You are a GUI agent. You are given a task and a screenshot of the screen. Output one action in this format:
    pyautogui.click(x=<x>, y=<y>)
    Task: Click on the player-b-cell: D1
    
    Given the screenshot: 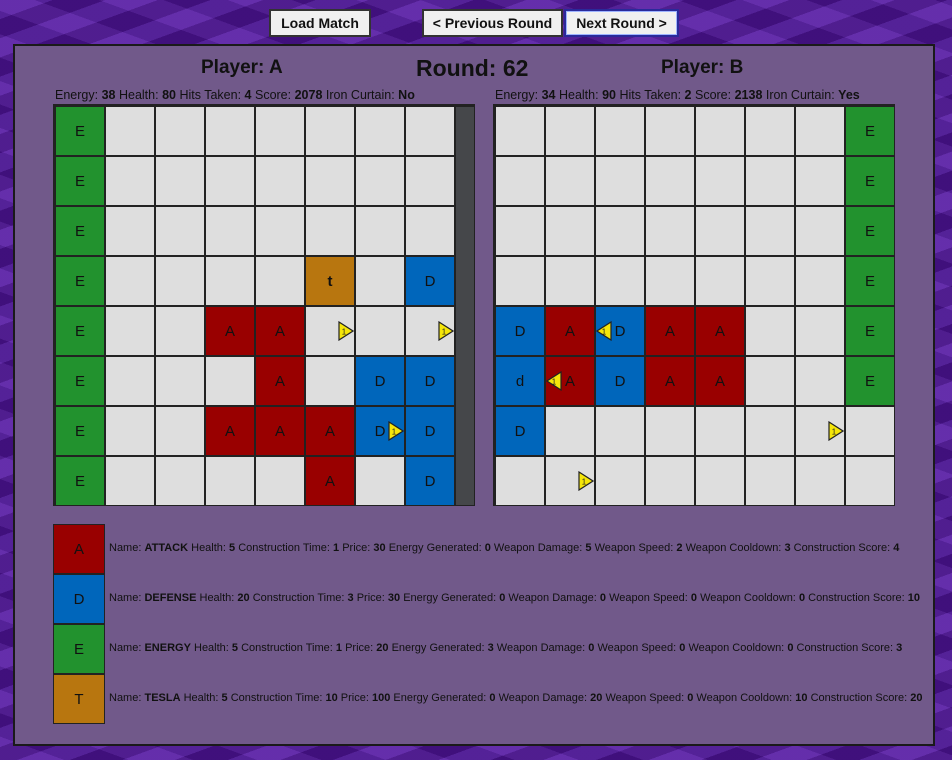 What is the action you would take?
    pyautogui.click(x=620, y=331)
    